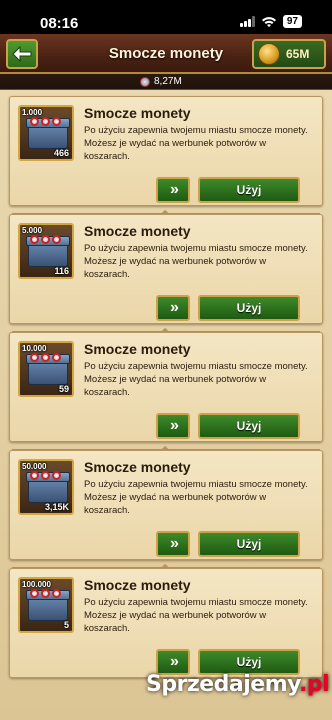 This screenshot has width=332, height=720. I want to click on gold-counter: 65M, so click(289, 54).